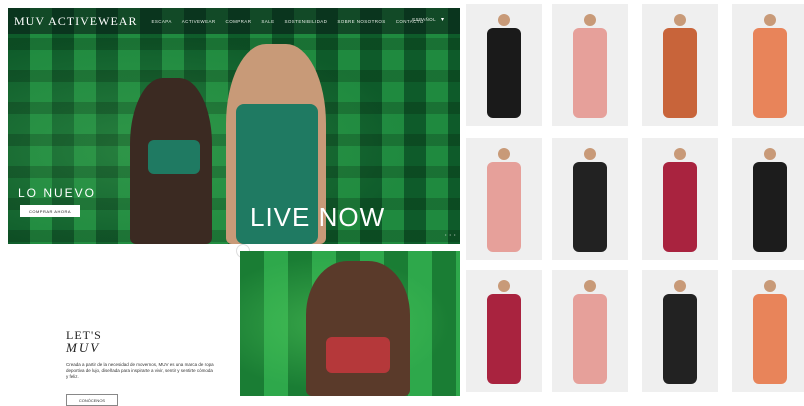 The image size is (804, 406). I want to click on hero-headline: LIVE NOW, so click(318, 217).